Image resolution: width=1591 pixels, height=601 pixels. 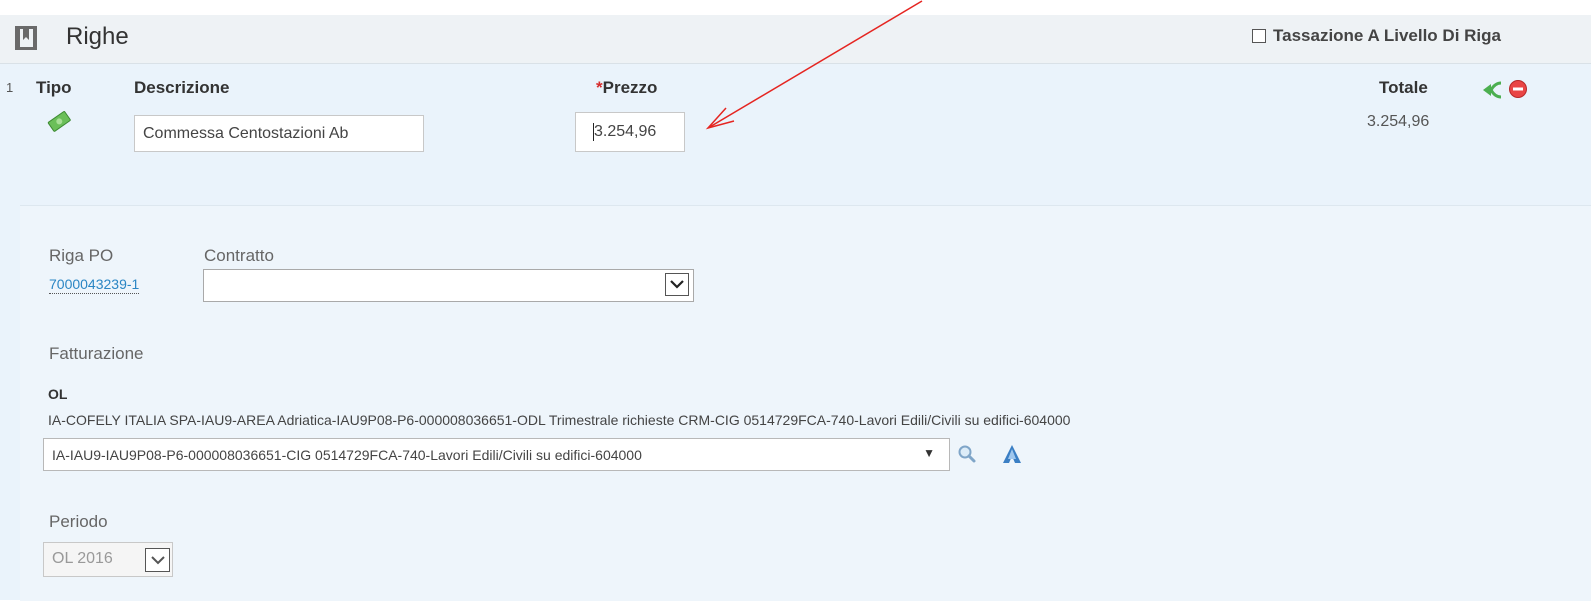 I want to click on search-icon, so click(x=967, y=454).